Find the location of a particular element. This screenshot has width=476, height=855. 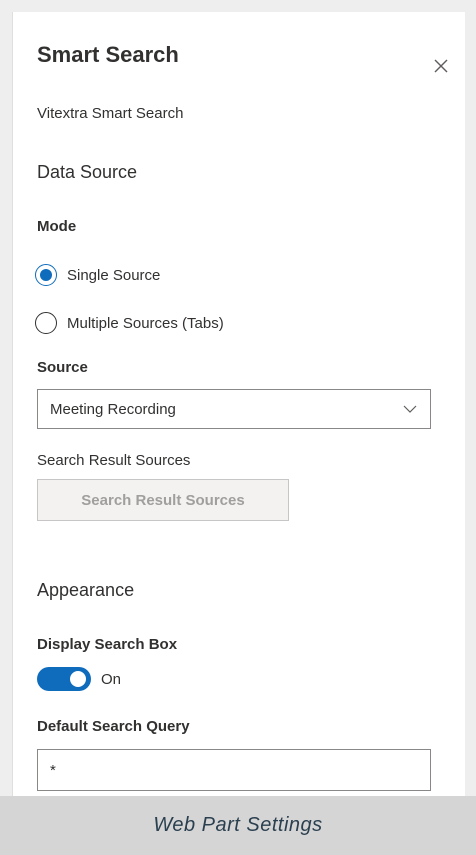

radio-label: Multiple Sources (Tabs) is located at coordinates (145, 323).